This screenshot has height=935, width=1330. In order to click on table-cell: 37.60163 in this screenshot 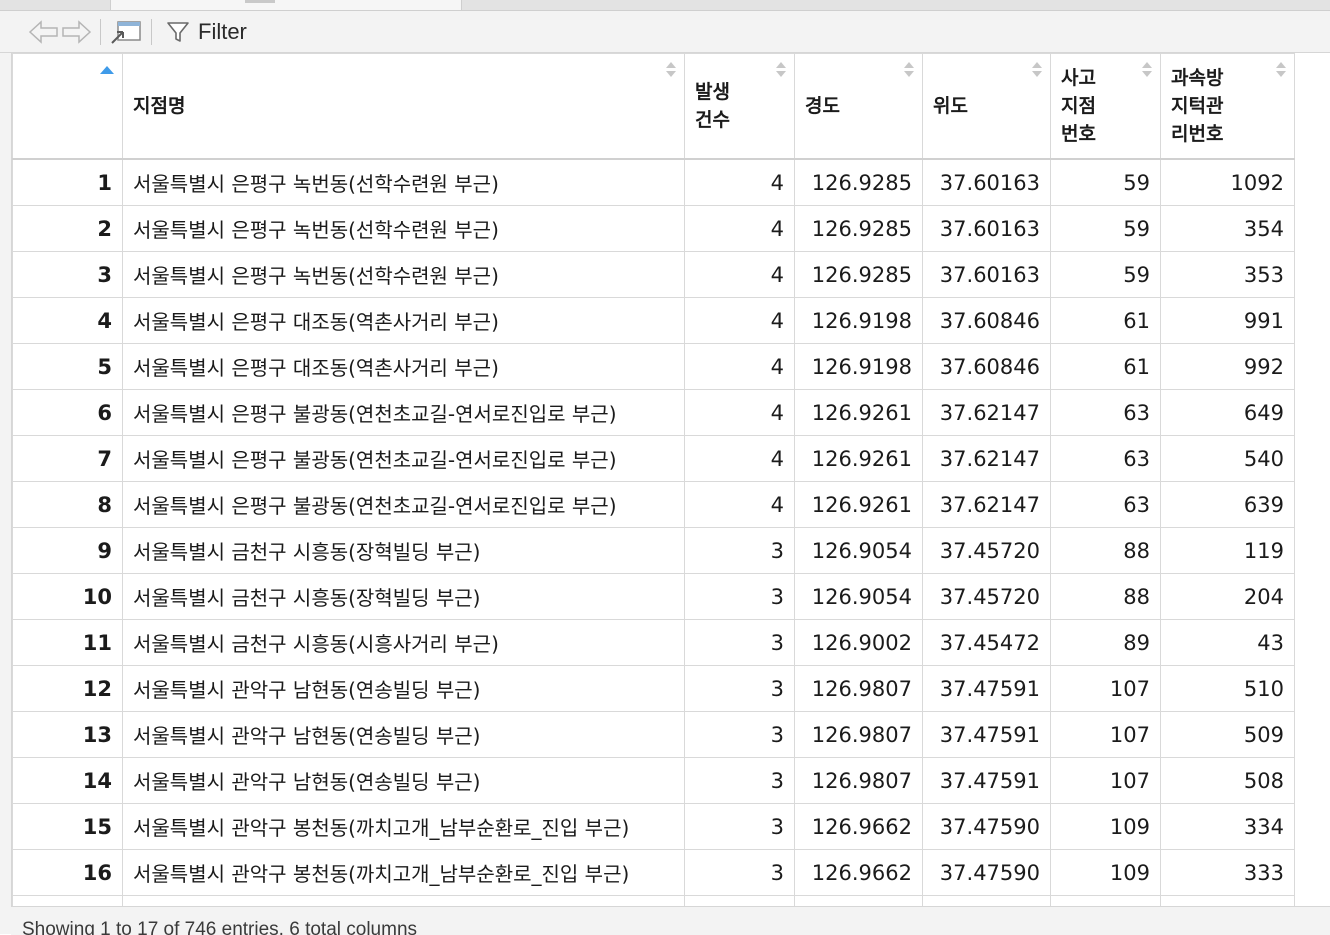, I will do `click(986, 274)`.